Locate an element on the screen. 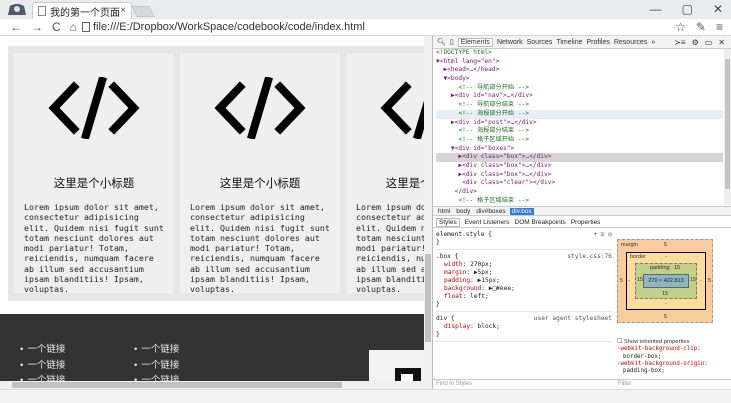 Image resolution: width=731 pixels, height=403 pixels. css-property: margin: ▶5px; is located at coordinates (528, 273).